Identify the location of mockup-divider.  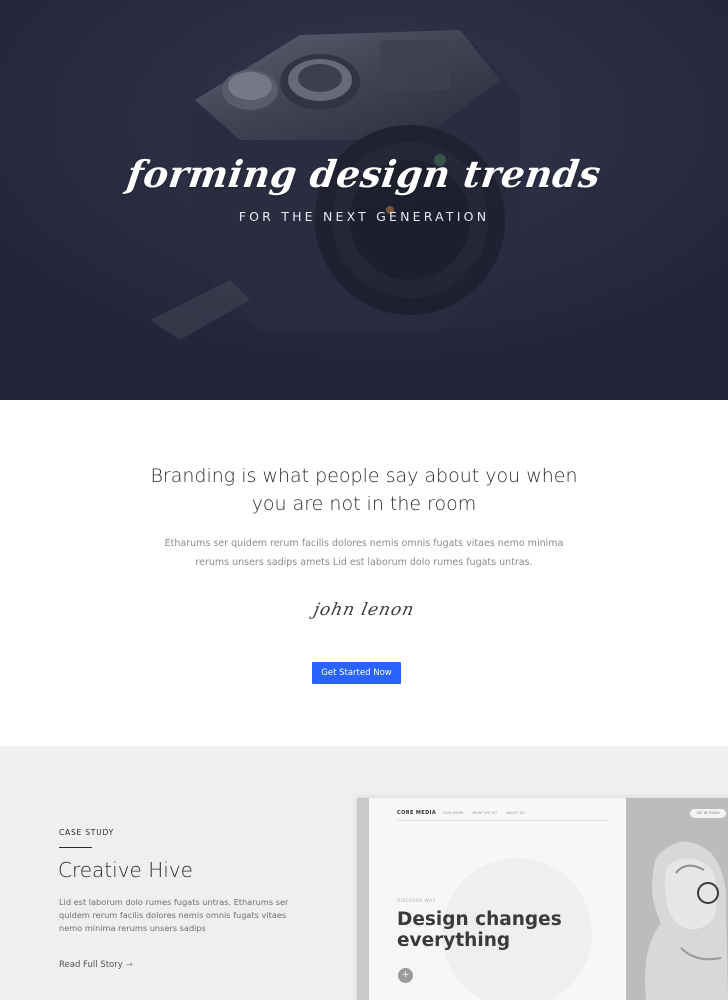
(502, 820).